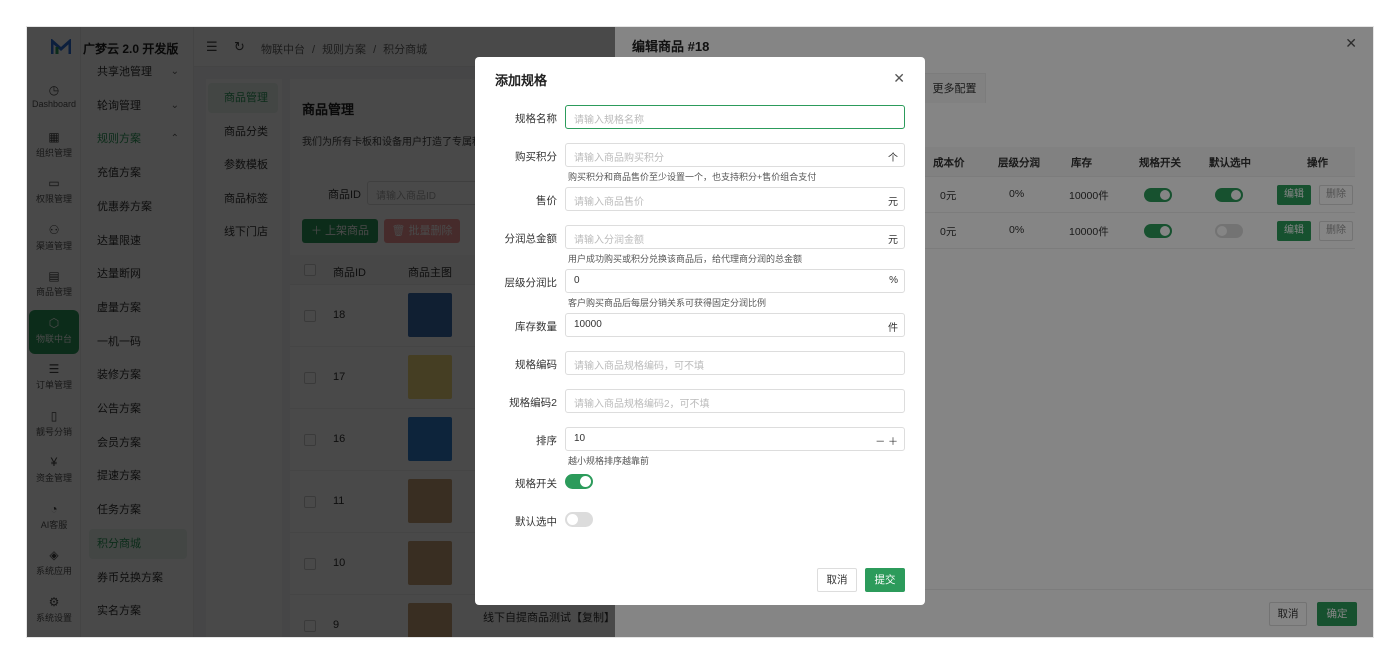 The width and height of the screenshot is (1400, 664). What do you see at coordinates (735, 325) in the screenshot?
I see `stock-input: 10000 件` at bounding box center [735, 325].